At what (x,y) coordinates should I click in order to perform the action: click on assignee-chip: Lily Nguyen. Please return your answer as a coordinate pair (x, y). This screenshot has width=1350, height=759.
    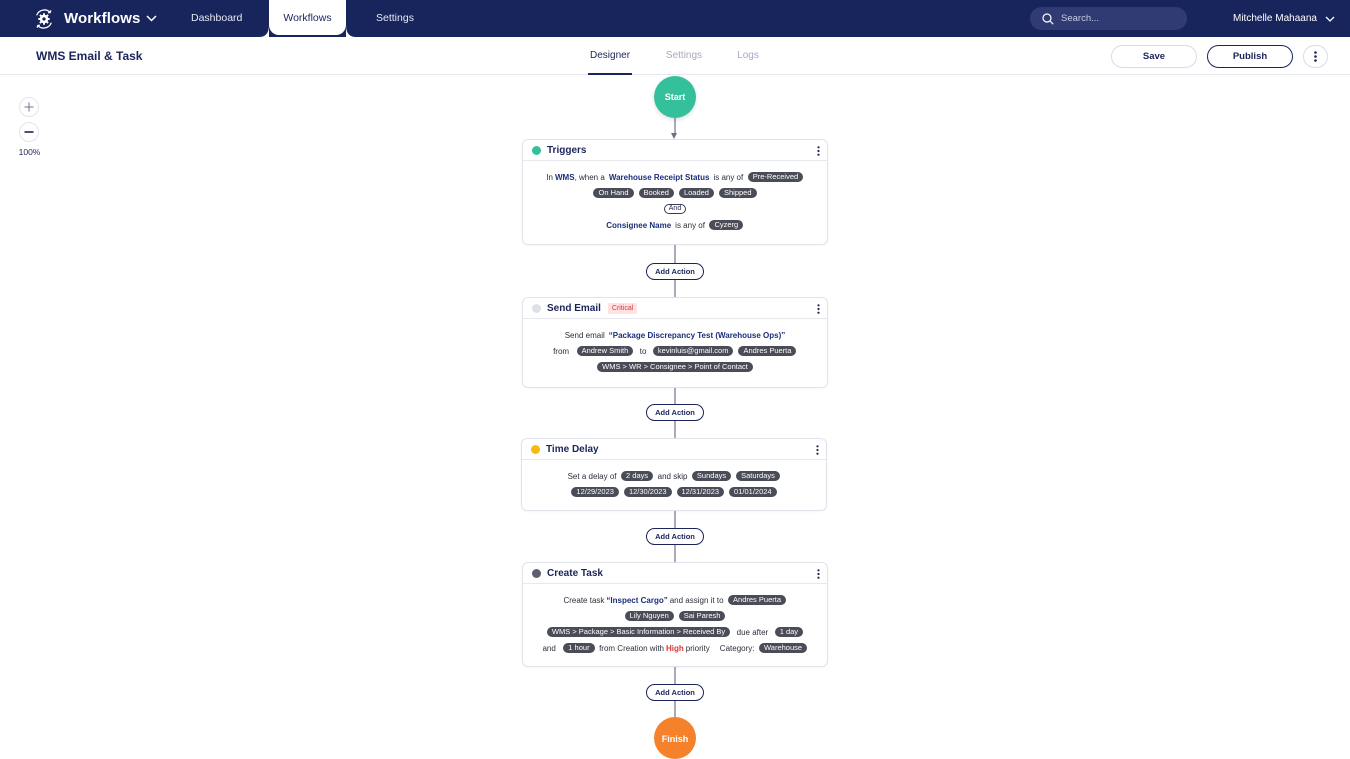
    Looking at the image, I should click on (649, 616).